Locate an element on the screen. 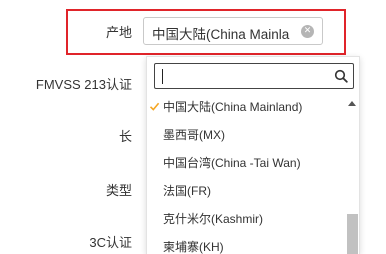 The height and width of the screenshot is (254, 386). dropdown-search is located at coordinates (254, 76).